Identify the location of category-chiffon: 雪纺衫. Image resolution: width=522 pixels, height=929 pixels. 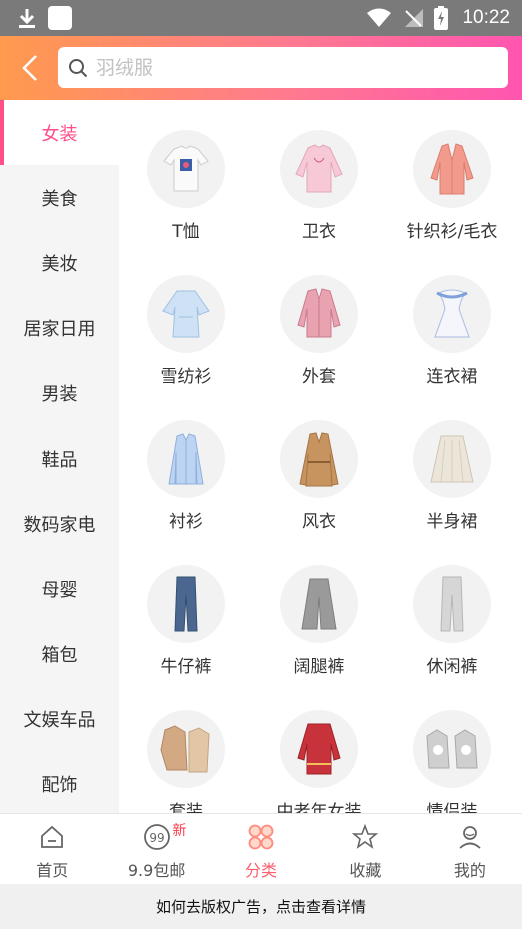
(186, 331).